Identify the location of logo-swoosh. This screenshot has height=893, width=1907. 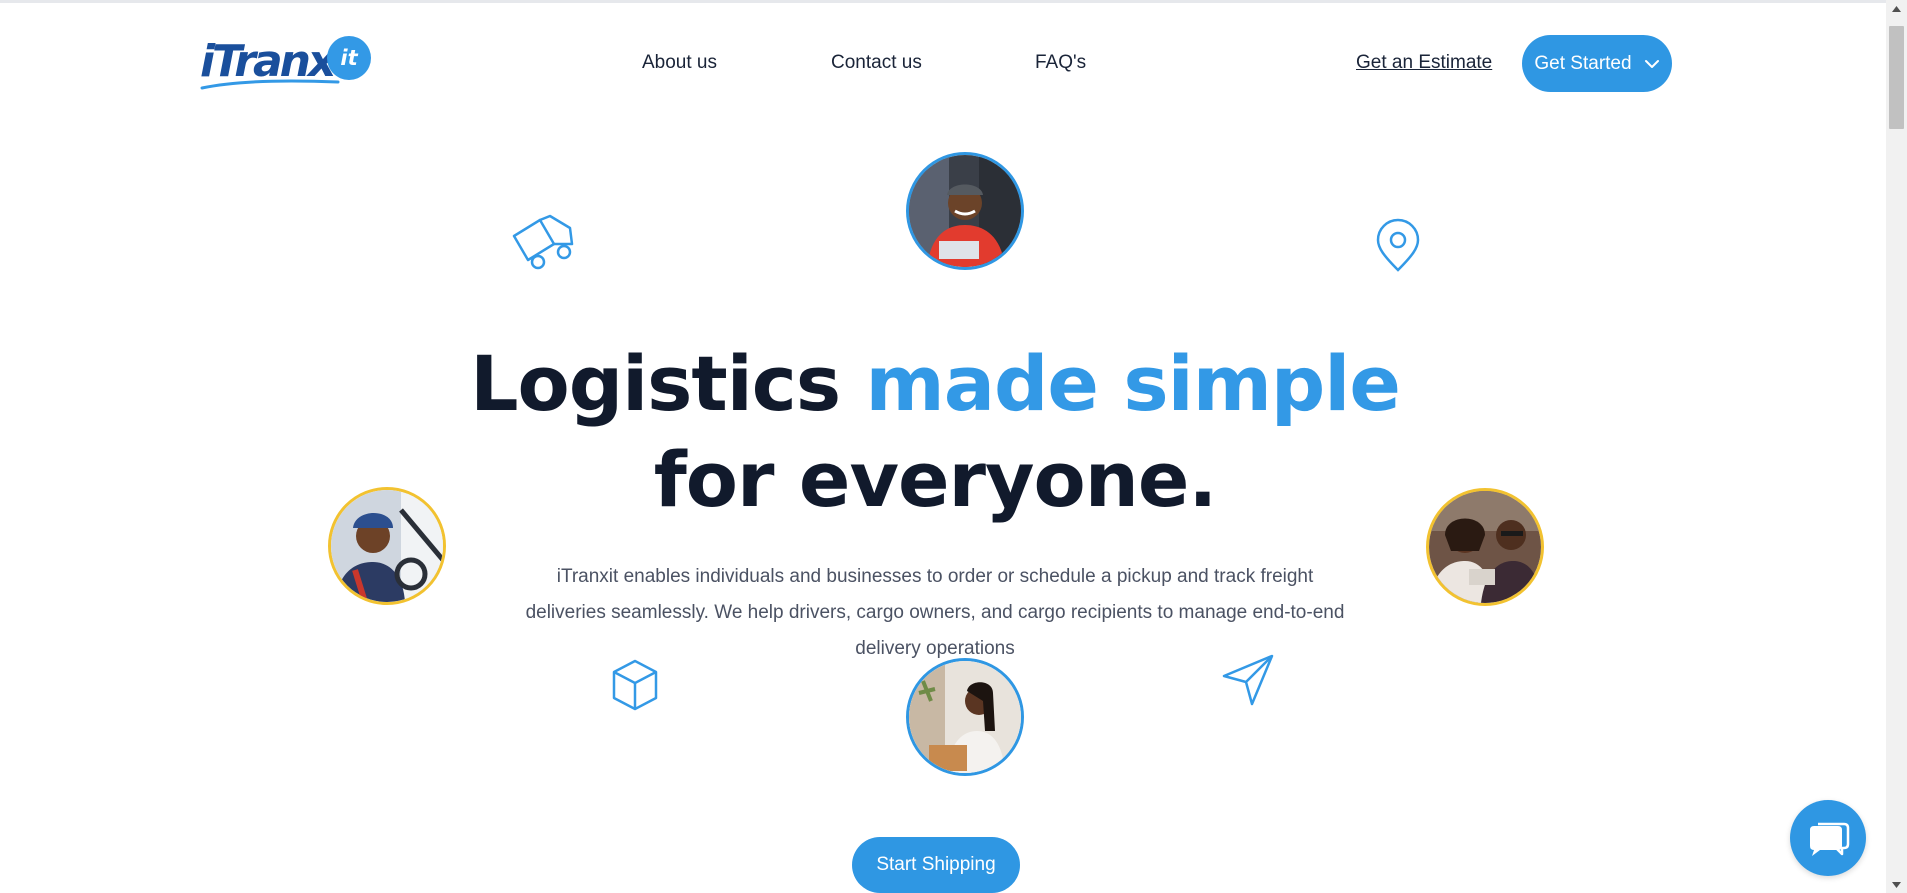
(270, 84).